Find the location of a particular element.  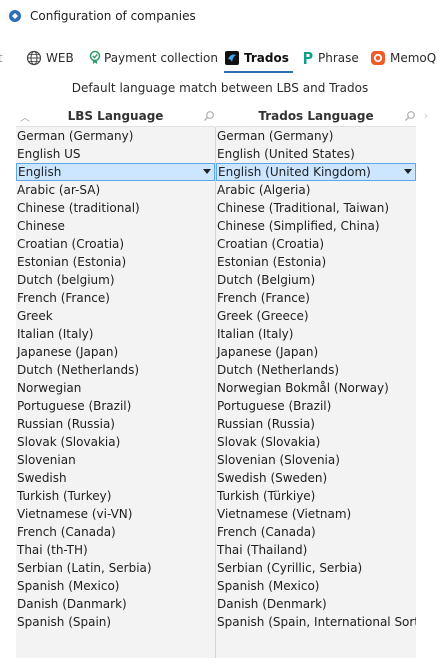

active-tab-indicator is located at coordinates (258, 72).